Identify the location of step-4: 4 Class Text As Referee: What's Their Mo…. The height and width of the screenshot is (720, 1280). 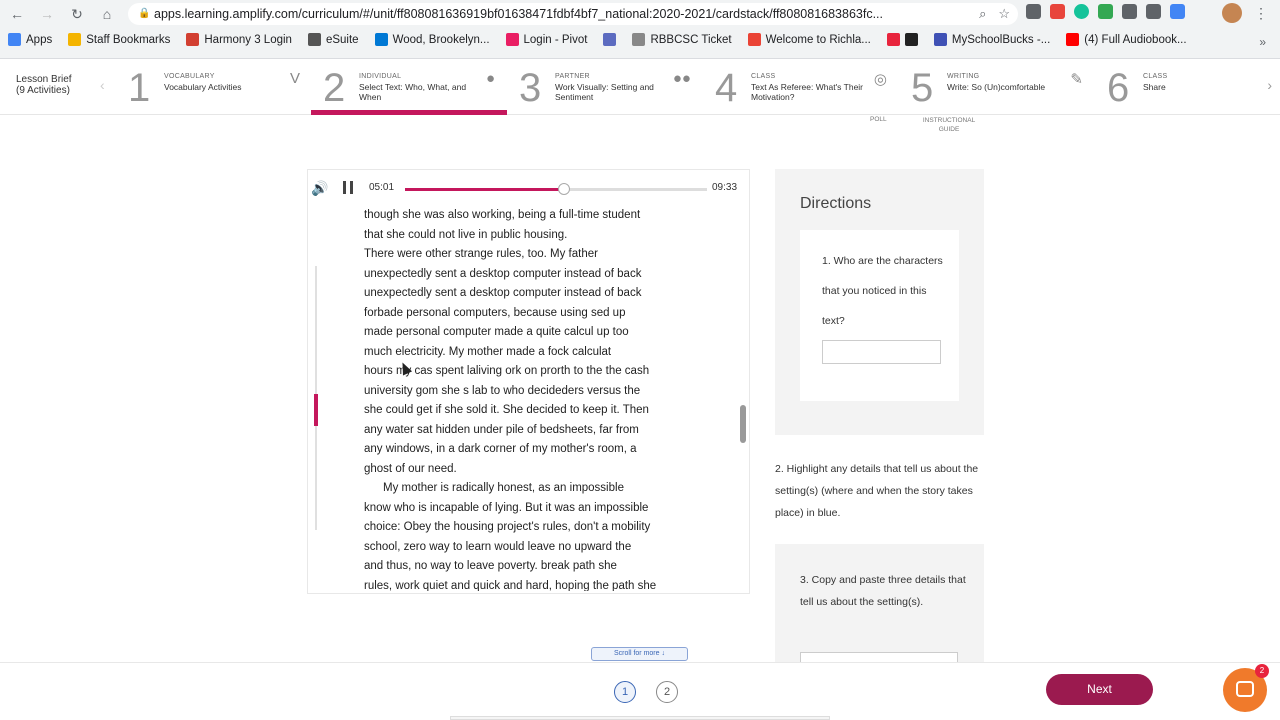
(801, 87).